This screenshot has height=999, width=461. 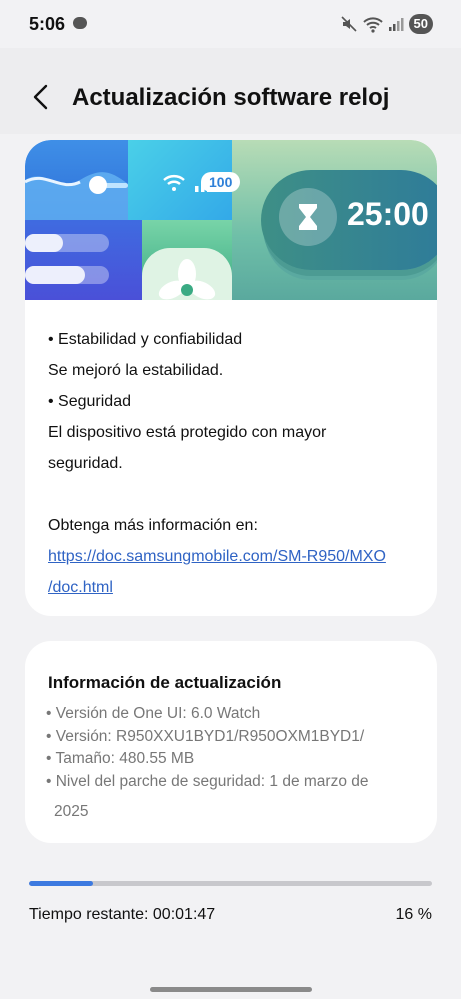 I want to click on app-header: Actualización software reloj, so click(x=230, y=91).